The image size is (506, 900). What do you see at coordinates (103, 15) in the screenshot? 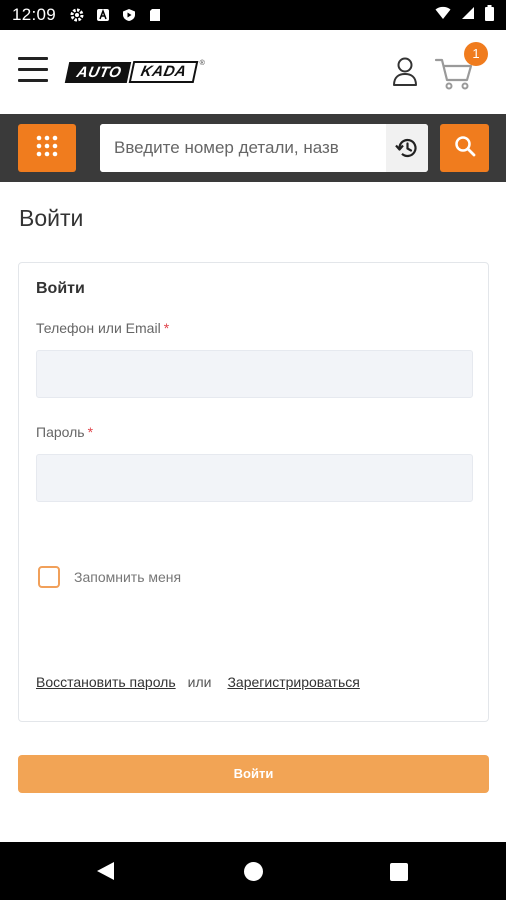
I see `a-icon` at bounding box center [103, 15].